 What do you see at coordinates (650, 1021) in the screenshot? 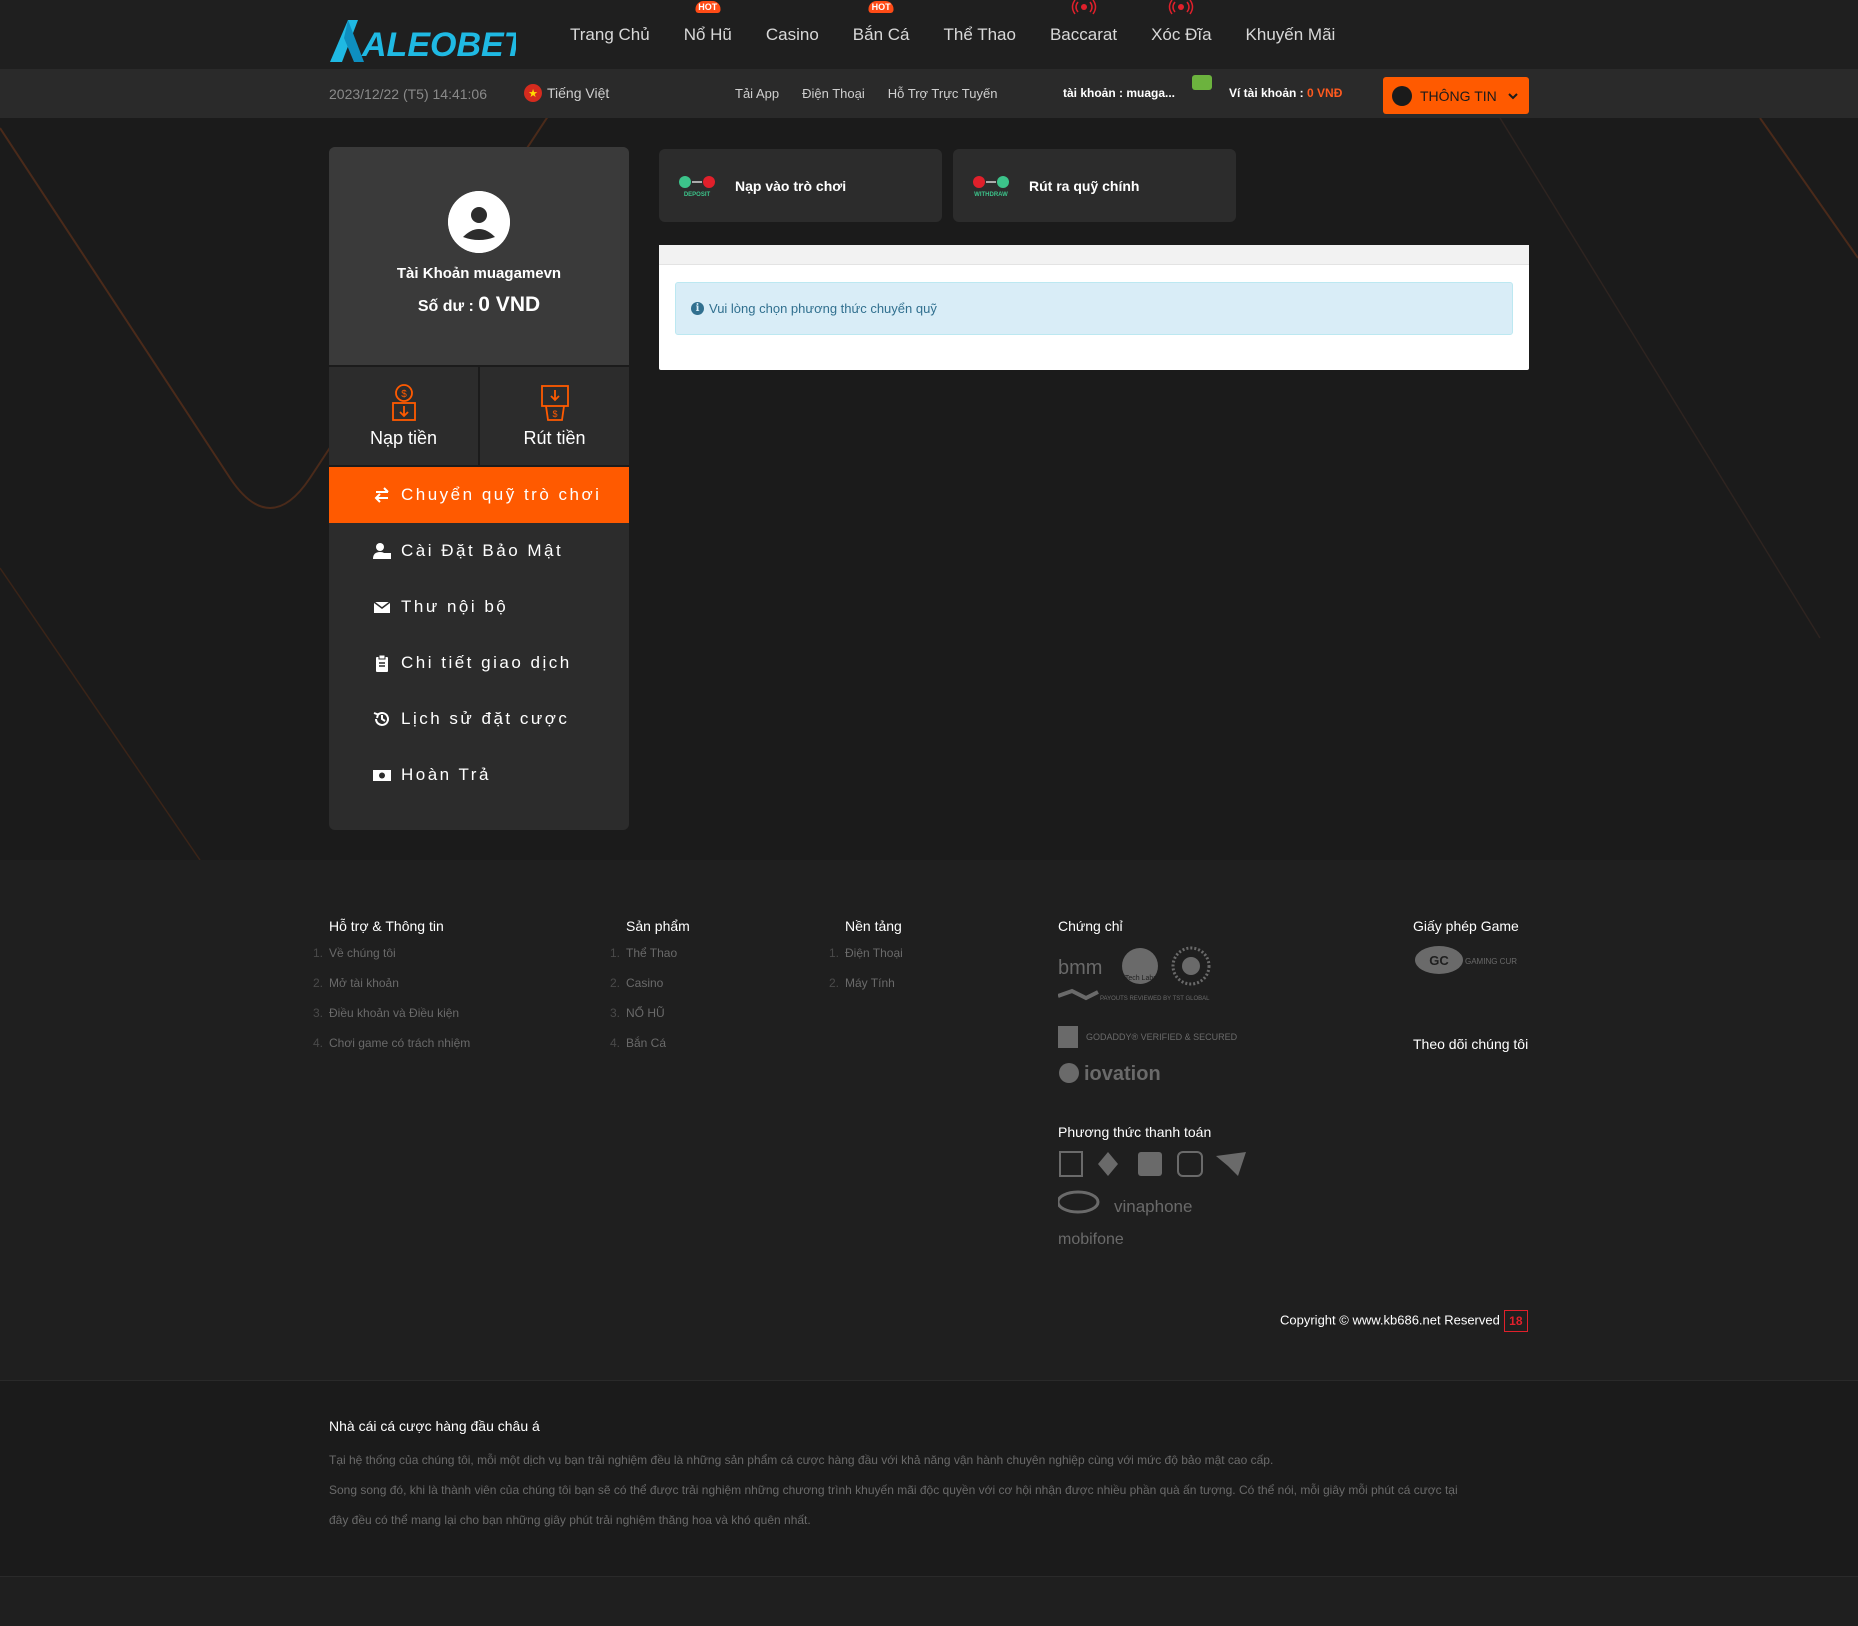
I see `footer-link: 3. NỔ HŨ` at bounding box center [650, 1021].